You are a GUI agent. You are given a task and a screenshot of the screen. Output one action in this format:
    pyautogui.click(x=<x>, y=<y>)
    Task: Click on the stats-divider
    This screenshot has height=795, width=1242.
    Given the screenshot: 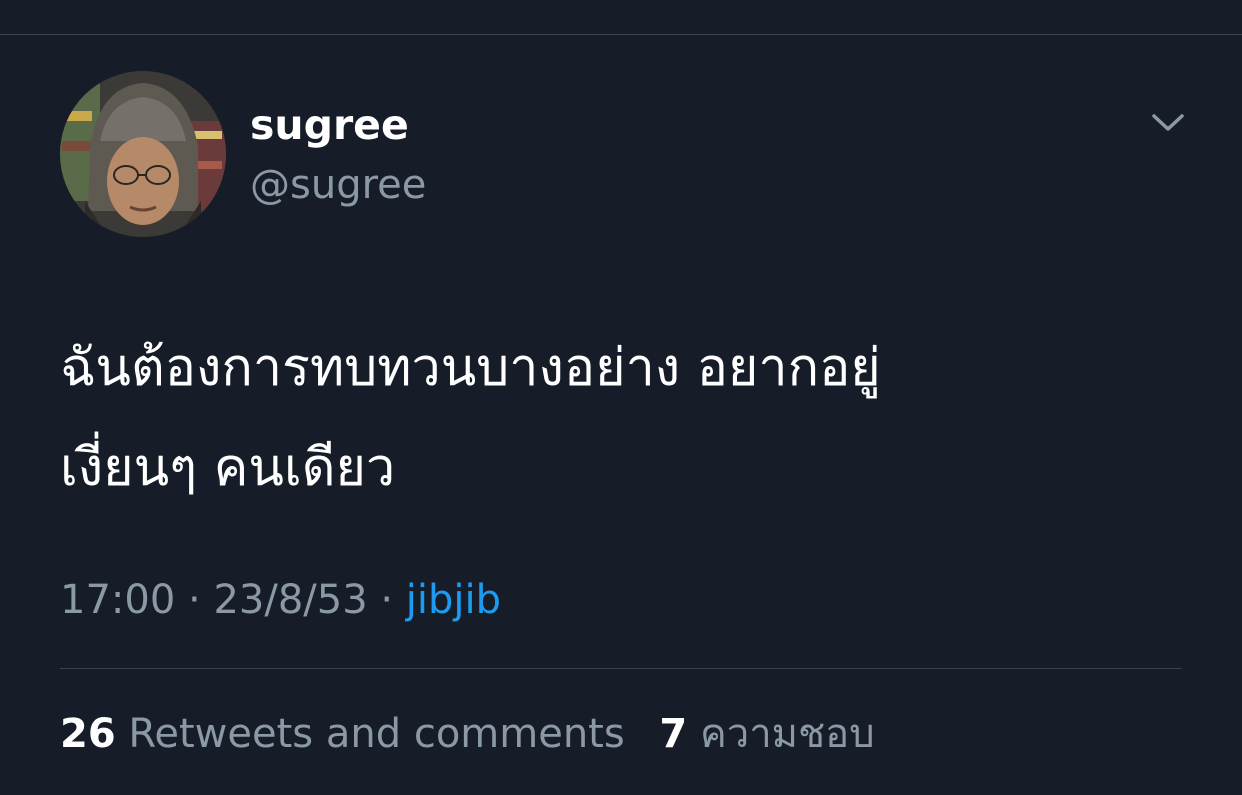 What is the action you would take?
    pyautogui.click(x=621, y=668)
    